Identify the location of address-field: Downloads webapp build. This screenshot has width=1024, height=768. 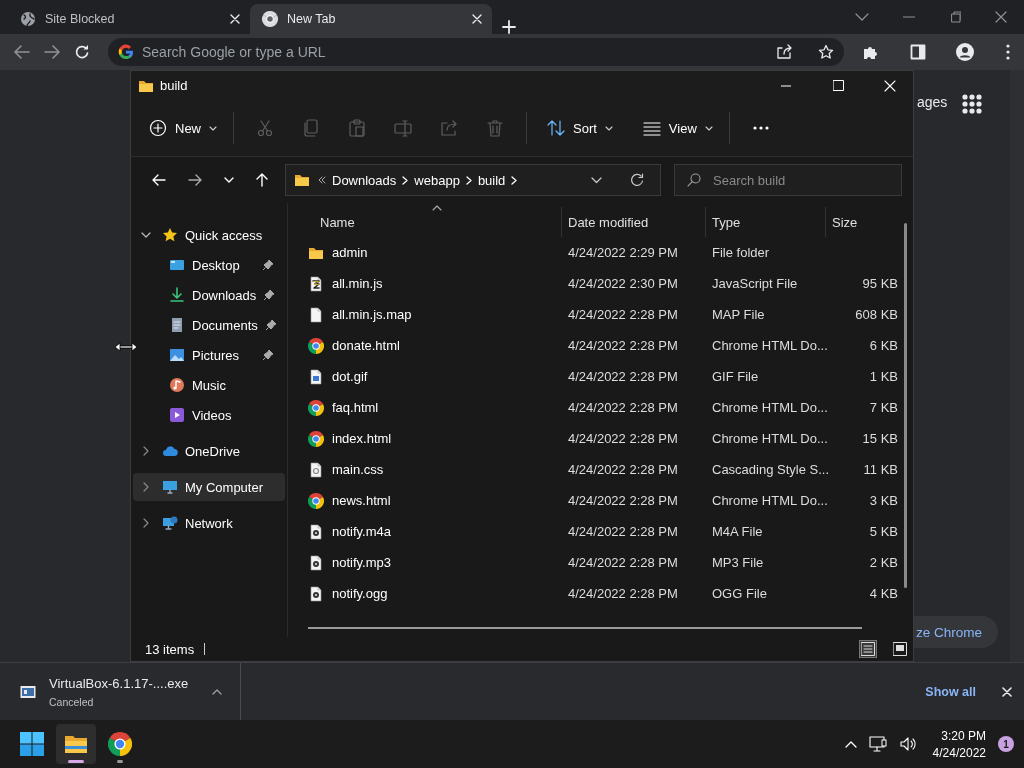
(473, 180).